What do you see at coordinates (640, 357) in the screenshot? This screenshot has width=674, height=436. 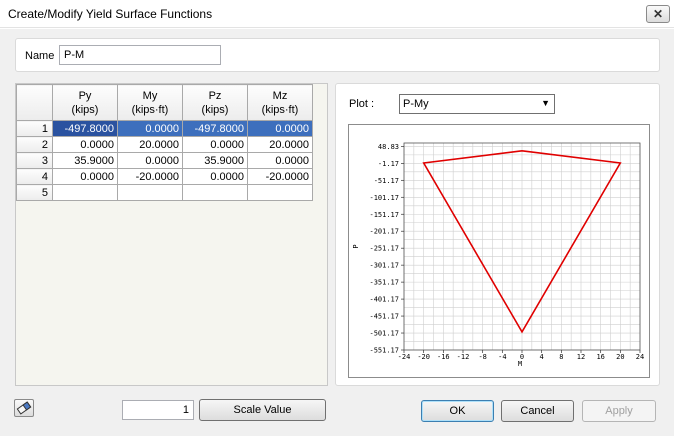 I see `x-tick-label: 24` at bounding box center [640, 357].